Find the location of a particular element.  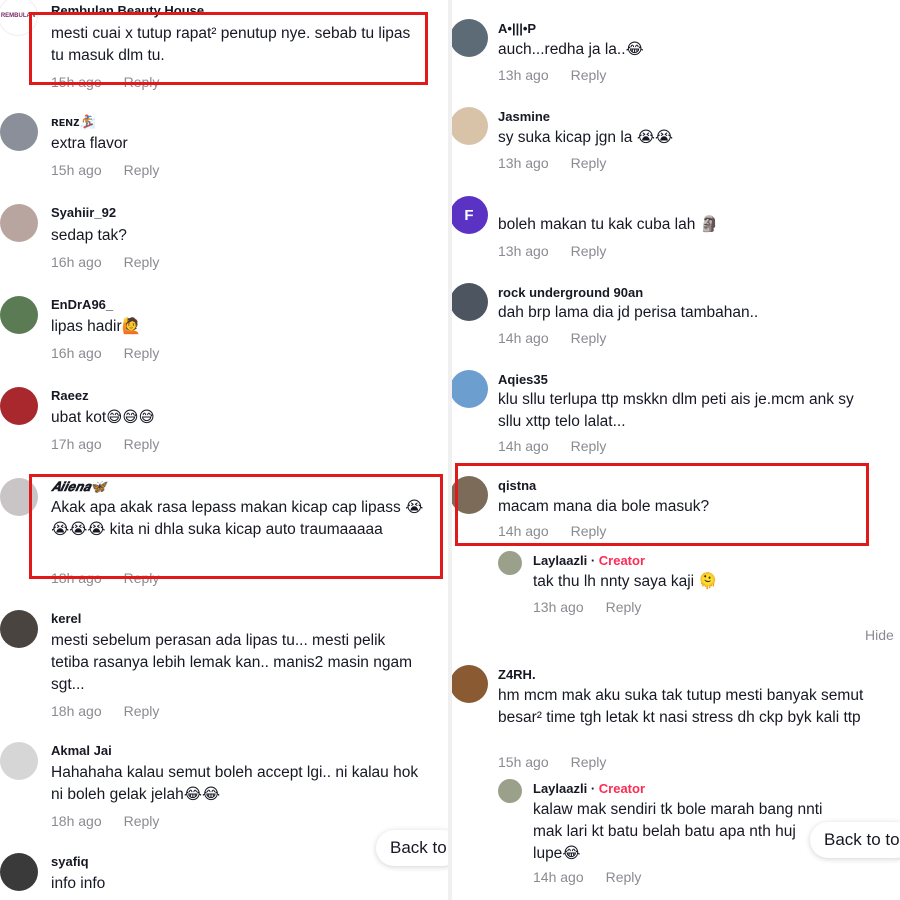

comment-text: boleh makan tu kak cuba lah 🗿 is located at coordinates (608, 224).